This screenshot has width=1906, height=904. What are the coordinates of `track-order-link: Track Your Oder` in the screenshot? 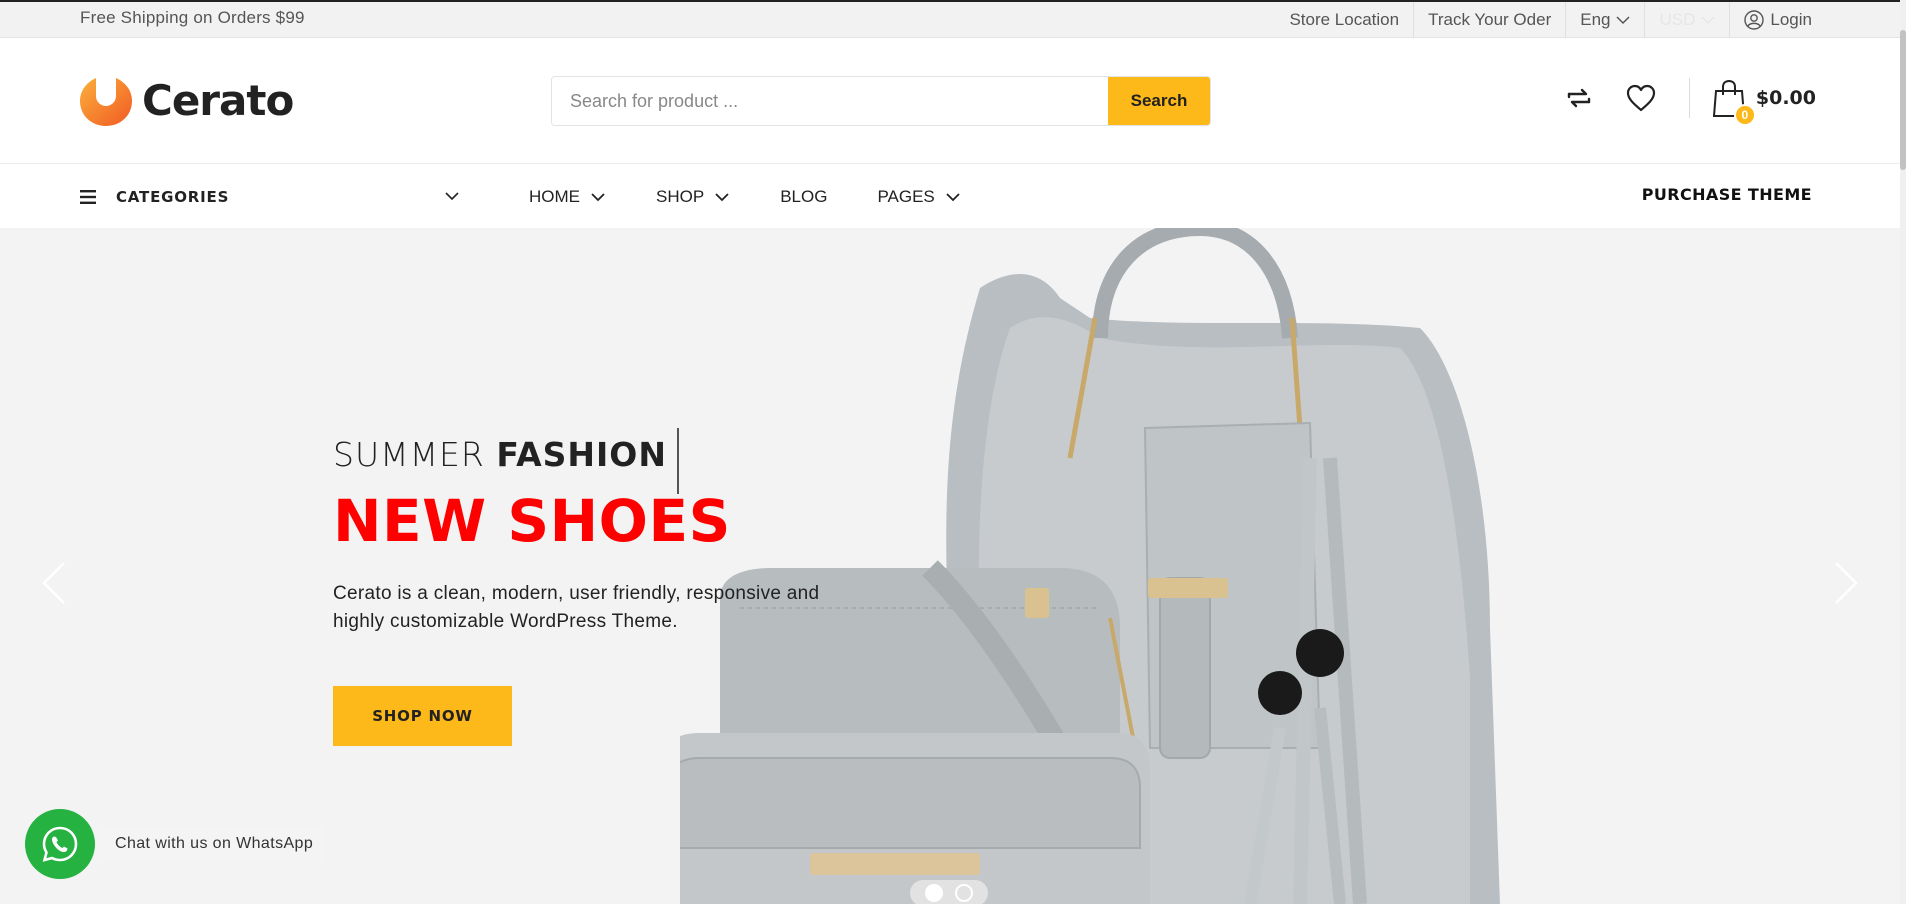 It's located at (1489, 20).